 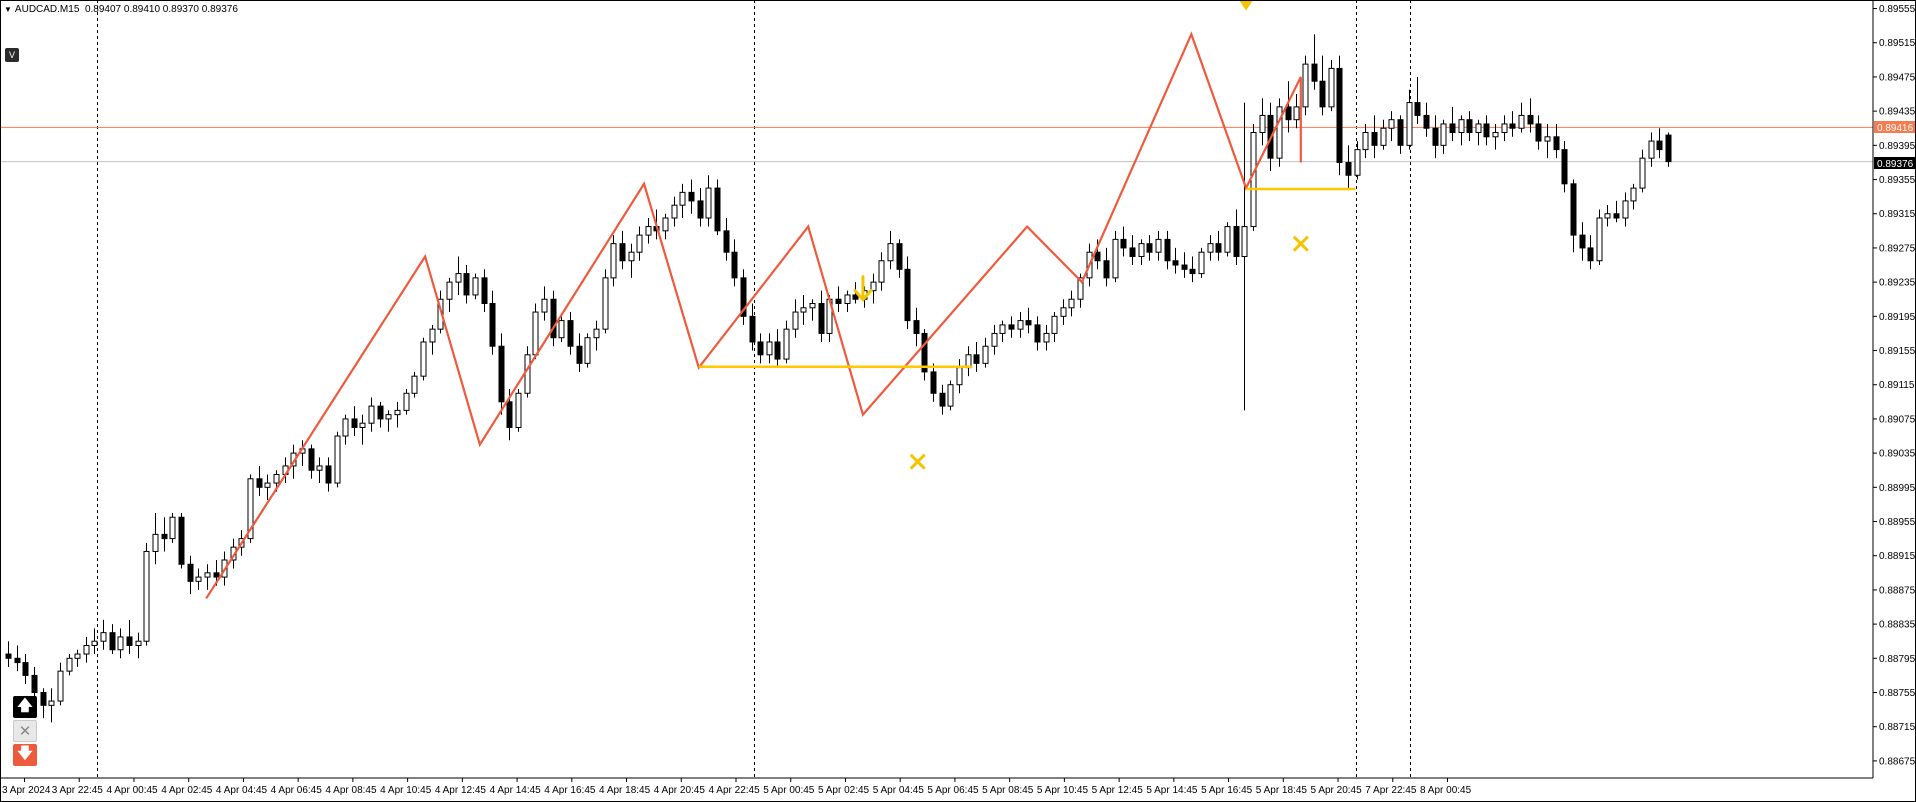 What do you see at coordinates (78, 790) in the screenshot?
I see `time-tick-label: 3 Apr 22:45` at bounding box center [78, 790].